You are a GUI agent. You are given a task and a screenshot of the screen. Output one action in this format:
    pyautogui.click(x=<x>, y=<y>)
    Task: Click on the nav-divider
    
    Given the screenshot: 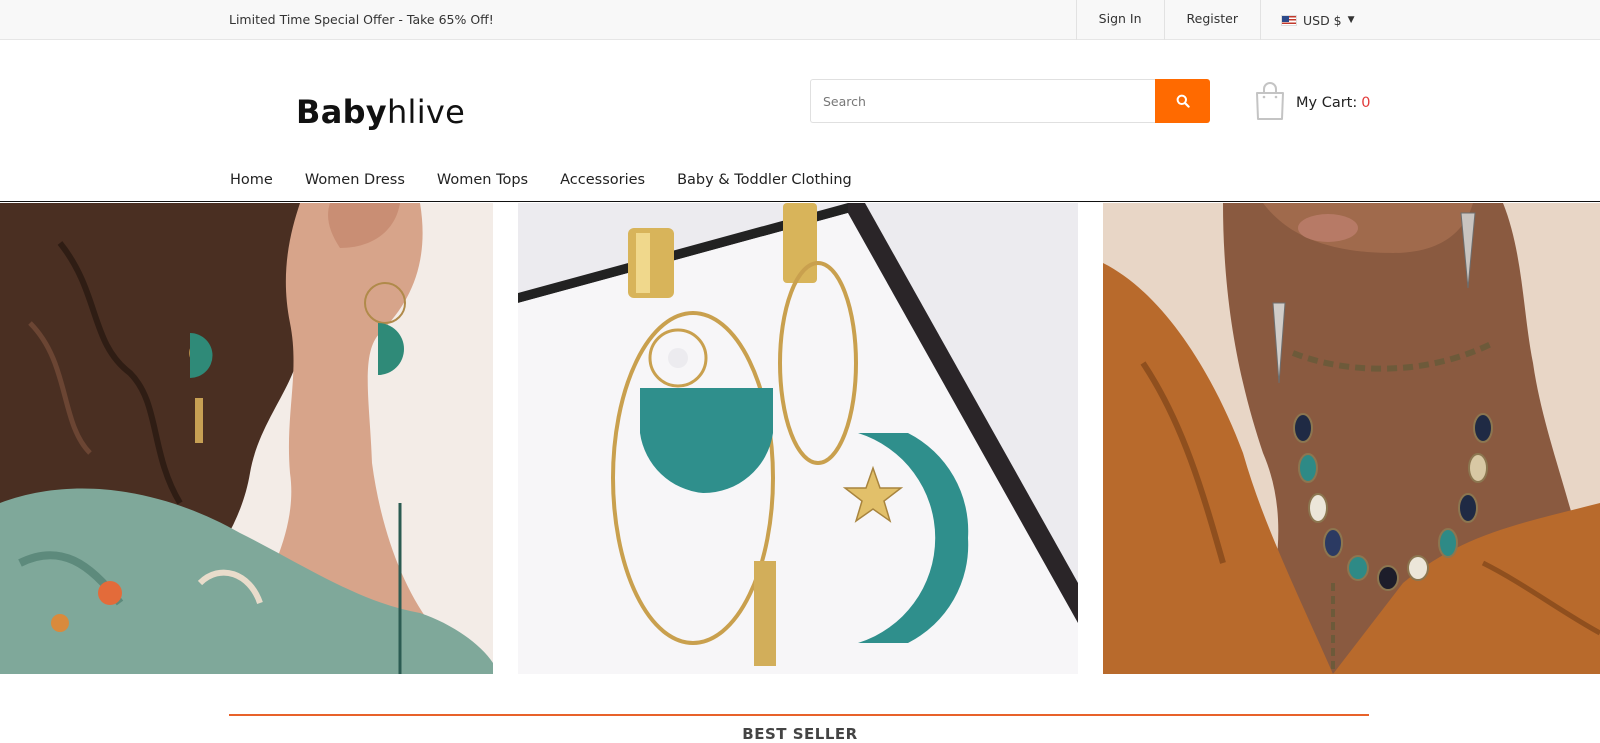 What is the action you would take?
    pyautogui.click(x=800, y=201)
    